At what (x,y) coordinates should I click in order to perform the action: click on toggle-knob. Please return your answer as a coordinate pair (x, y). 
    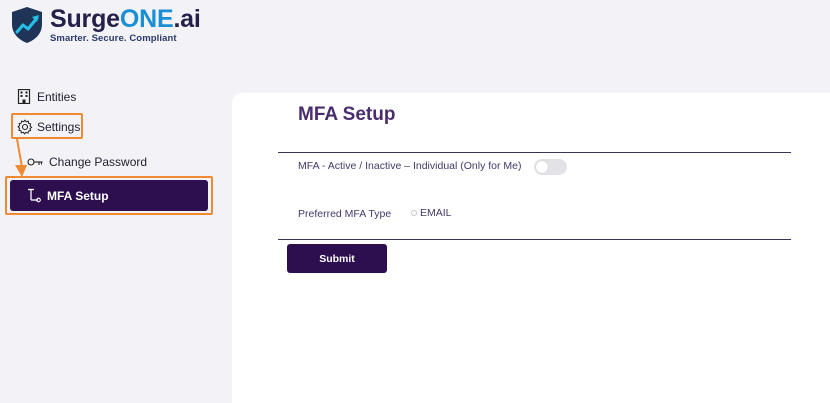
    Looking at the image, I should click on (542, 167).